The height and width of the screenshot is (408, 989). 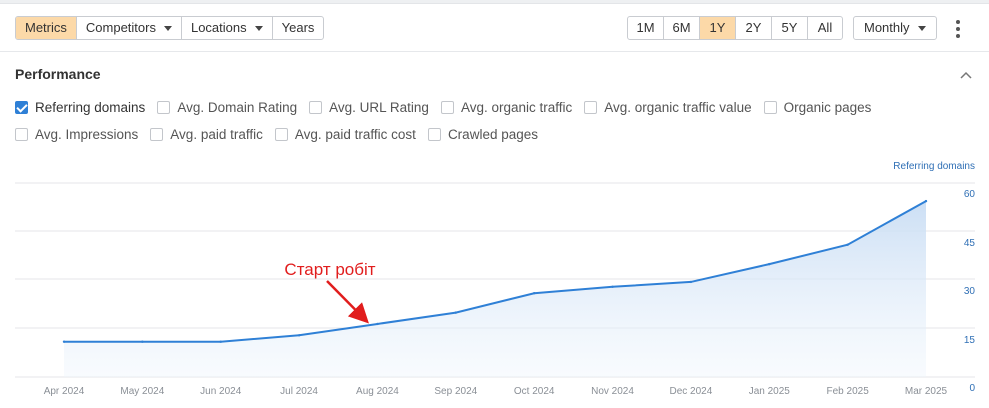 I want to click on metric-label: Avg. paid traffic, so click(x=216, y=134).